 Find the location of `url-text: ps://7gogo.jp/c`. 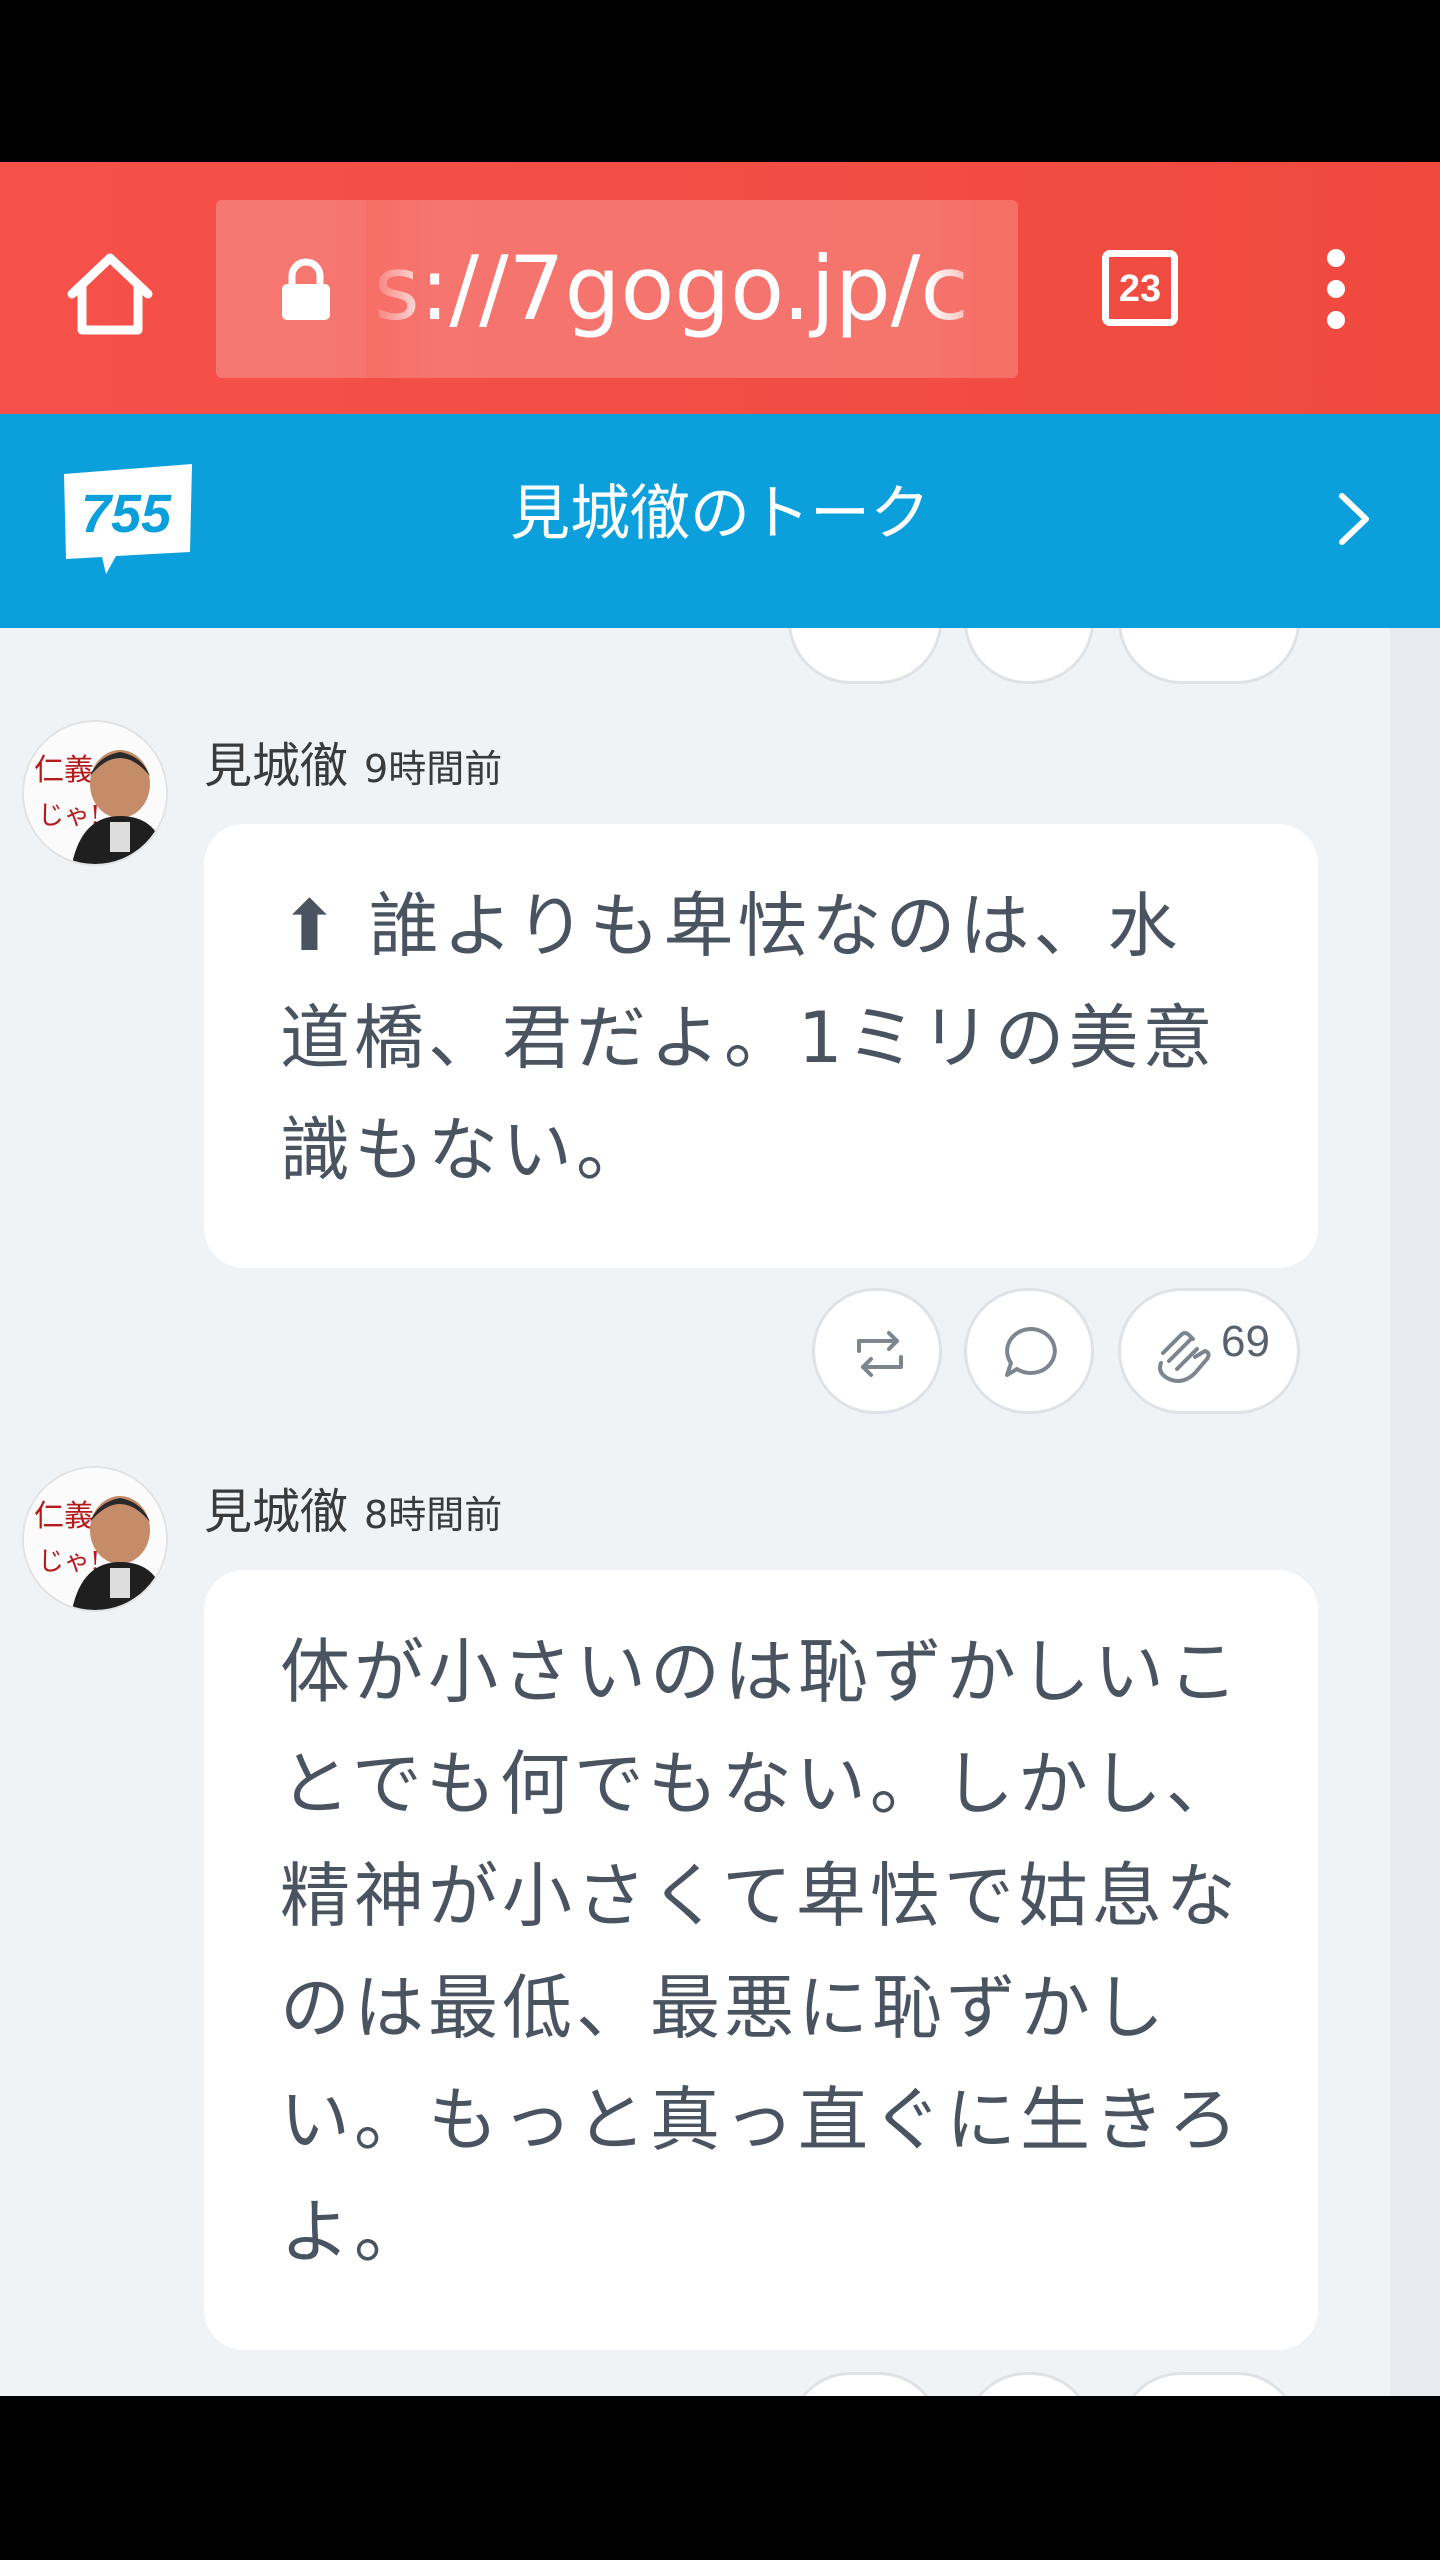

url-text: ps://7gogo.jp/c is located at coordinates (671, 288).